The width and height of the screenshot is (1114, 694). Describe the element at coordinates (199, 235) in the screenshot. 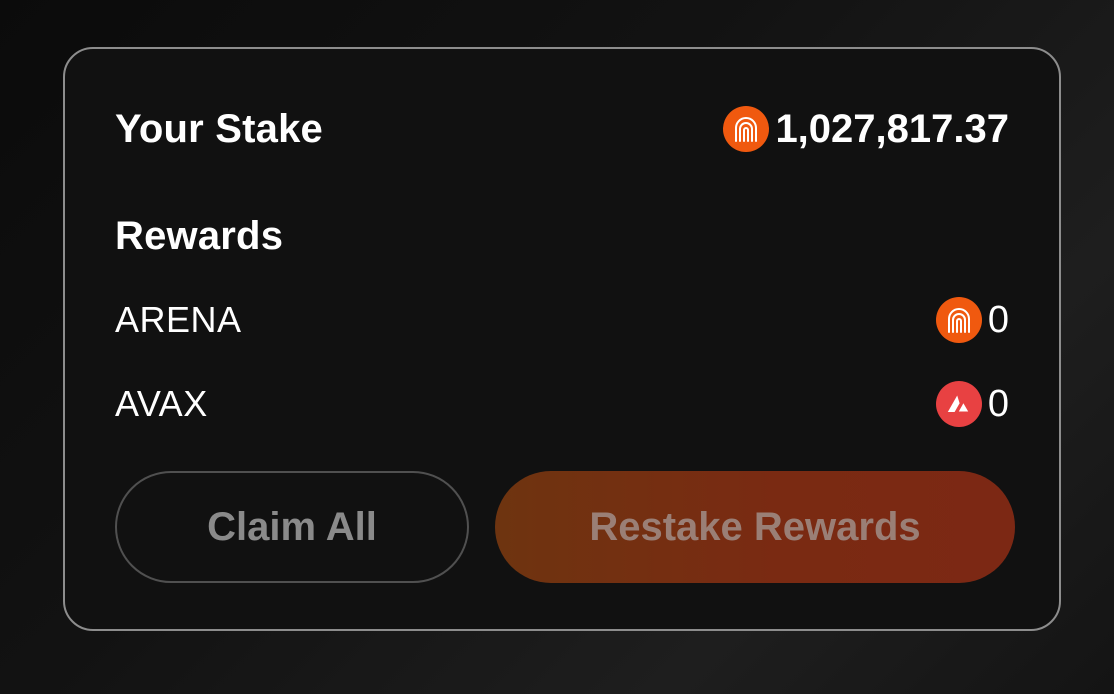

I see `rewards-heading: Rewards` at that location.